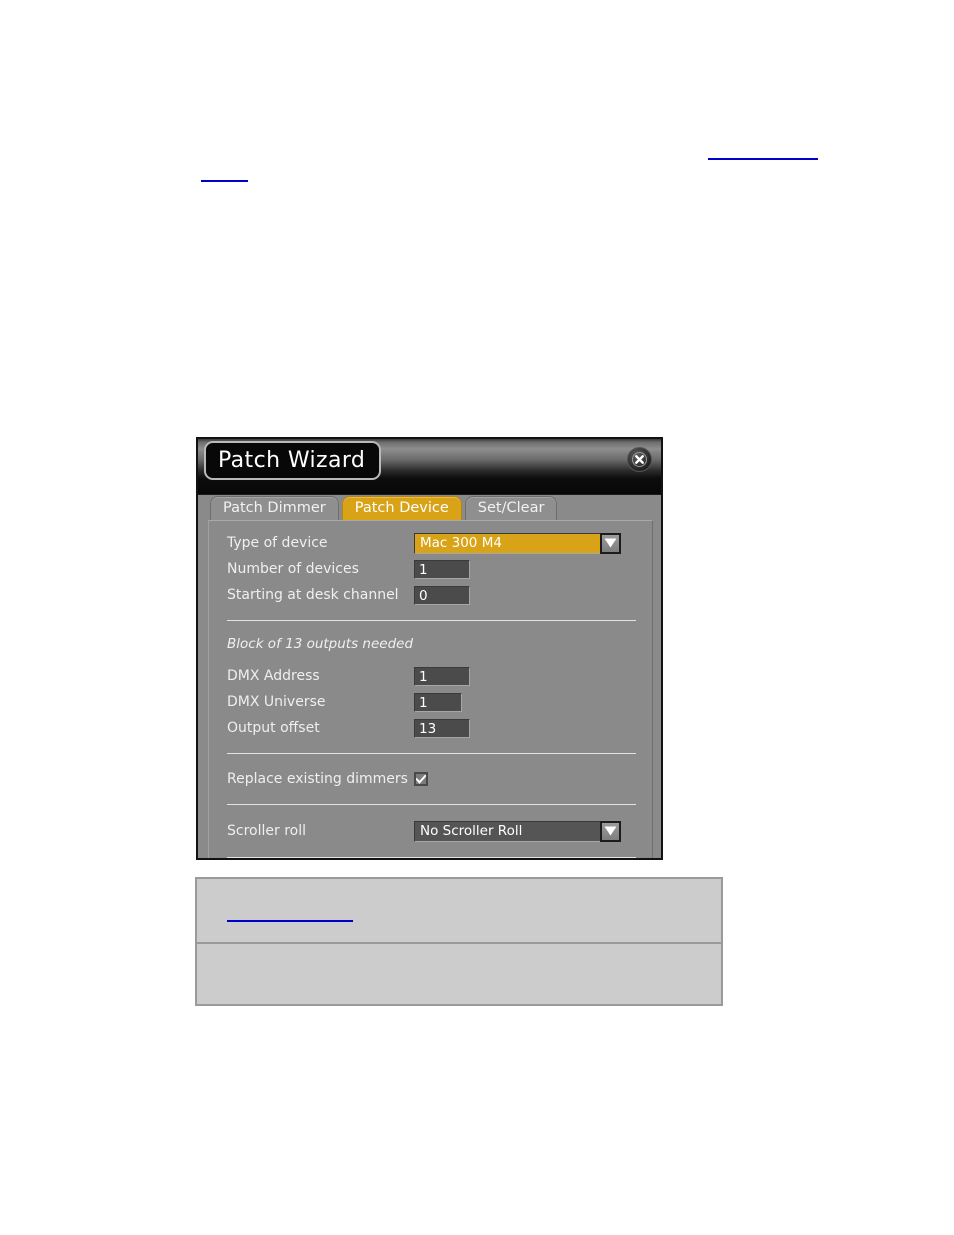  I want to click on note-cell-second, so click(459, 974).